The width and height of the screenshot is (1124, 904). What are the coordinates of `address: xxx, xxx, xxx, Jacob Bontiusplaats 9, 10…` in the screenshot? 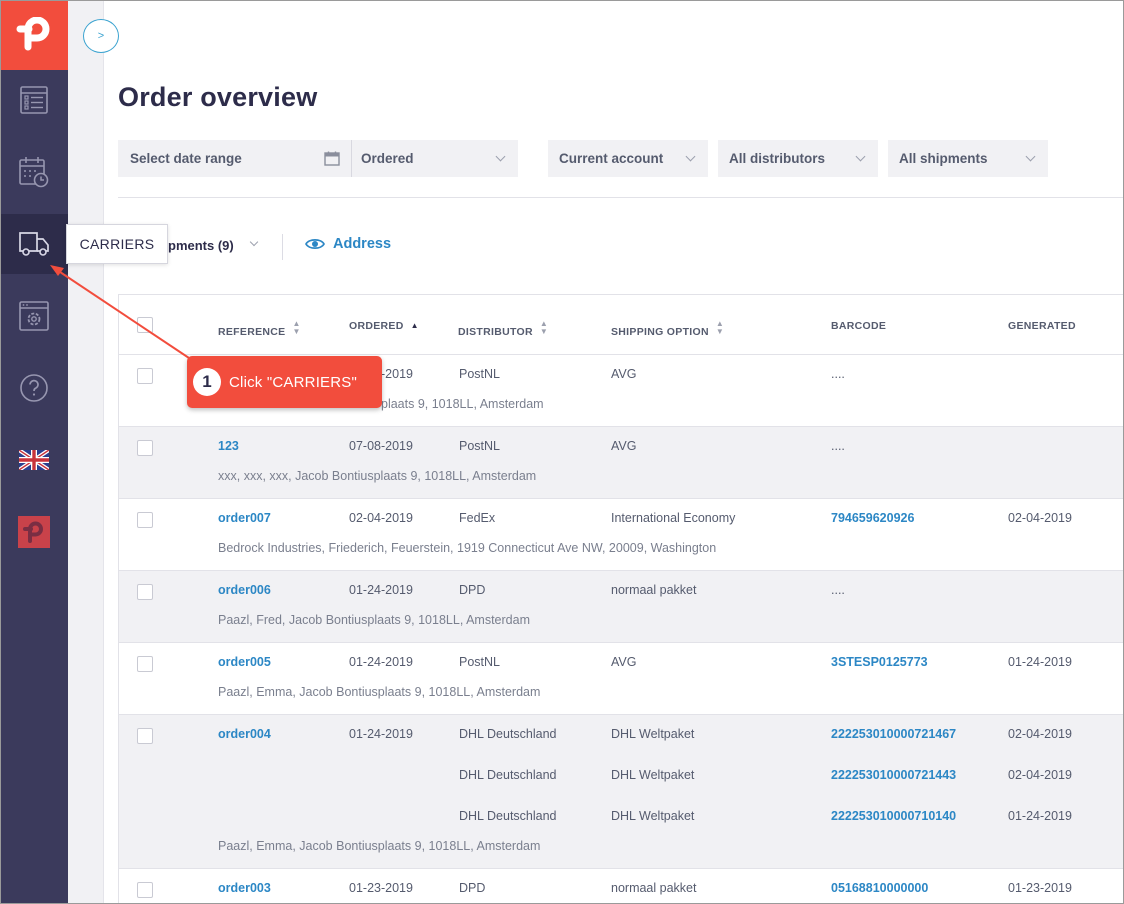 It's located at (377, 476).